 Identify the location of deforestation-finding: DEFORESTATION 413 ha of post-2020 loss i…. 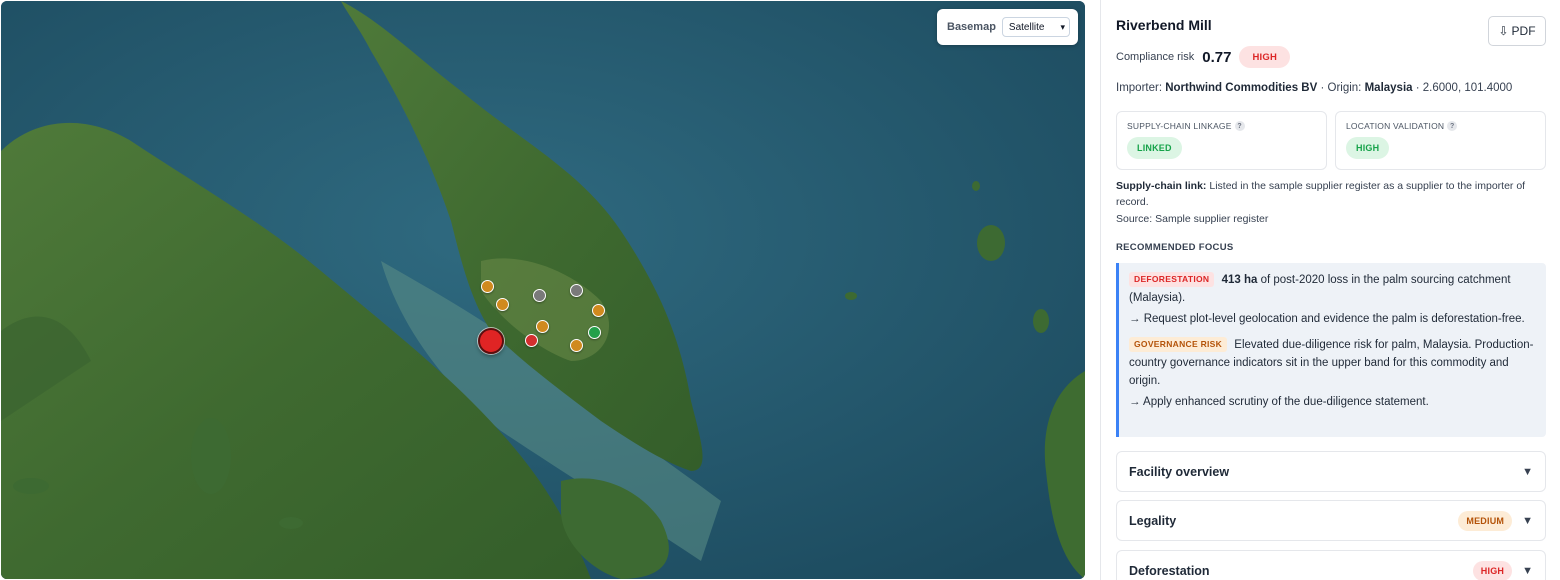
(1332, 289).